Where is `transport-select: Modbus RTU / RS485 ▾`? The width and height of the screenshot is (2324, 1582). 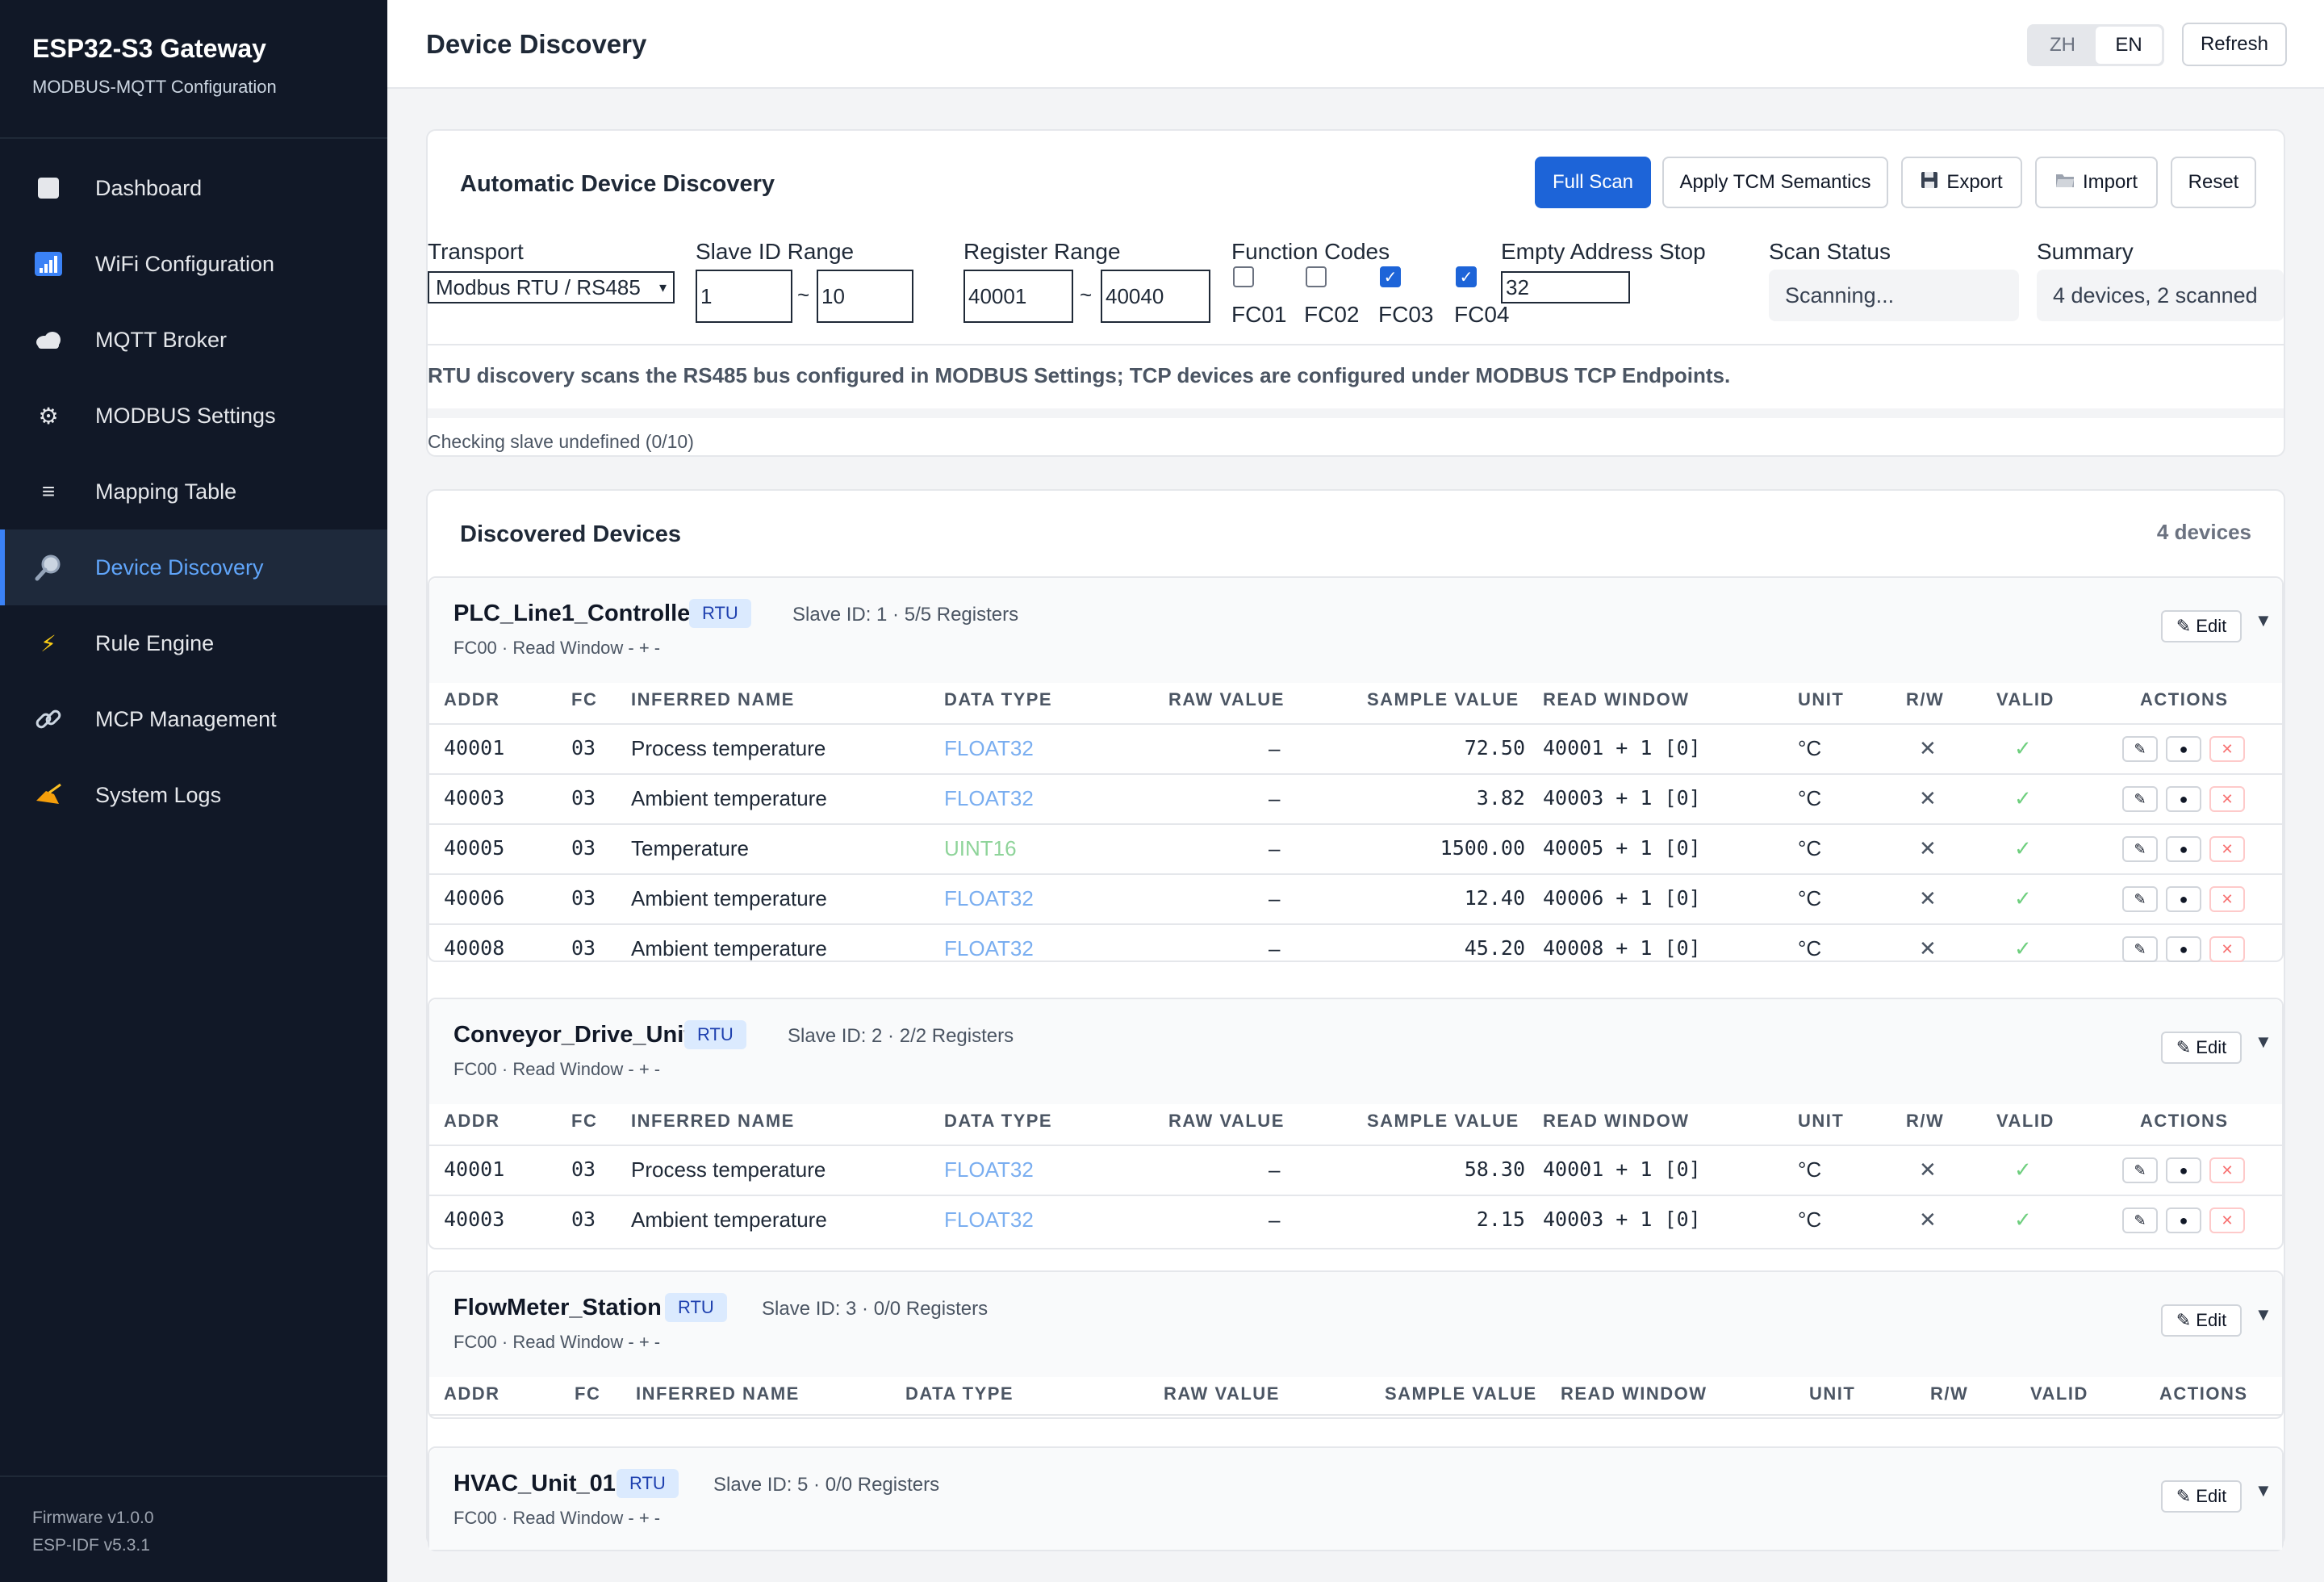
transport-select: Modbus RTU / RS485 ▾ is located at coordinates (551, 287).